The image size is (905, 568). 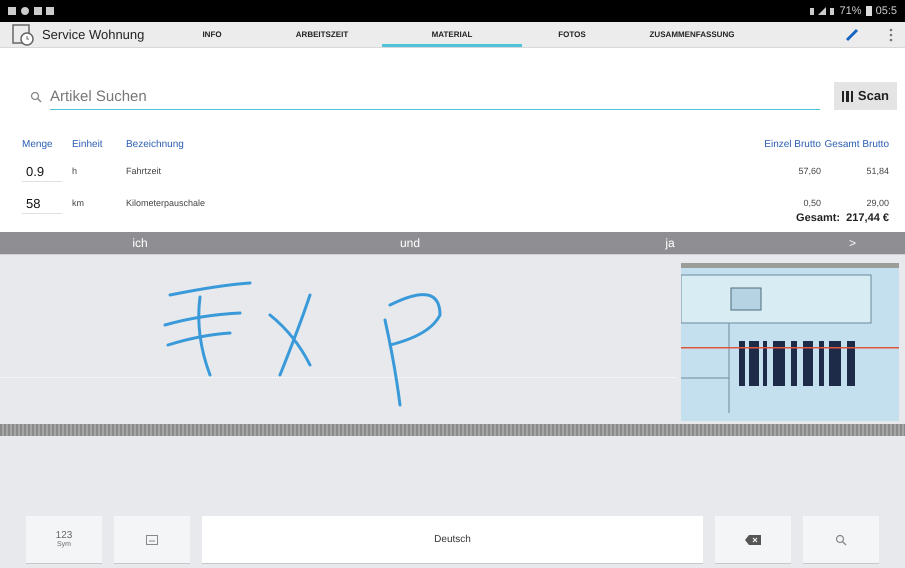 I want to click on overflow-menu-icon, so click(x=891, y=35).